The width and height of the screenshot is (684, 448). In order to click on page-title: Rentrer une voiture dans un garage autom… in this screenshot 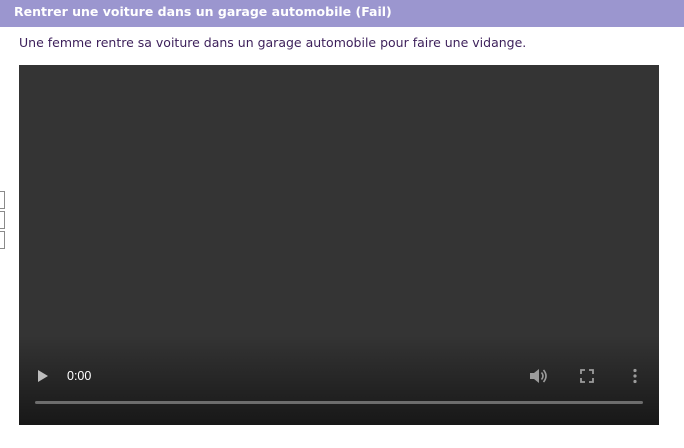, I will do `click(203, 11)`.